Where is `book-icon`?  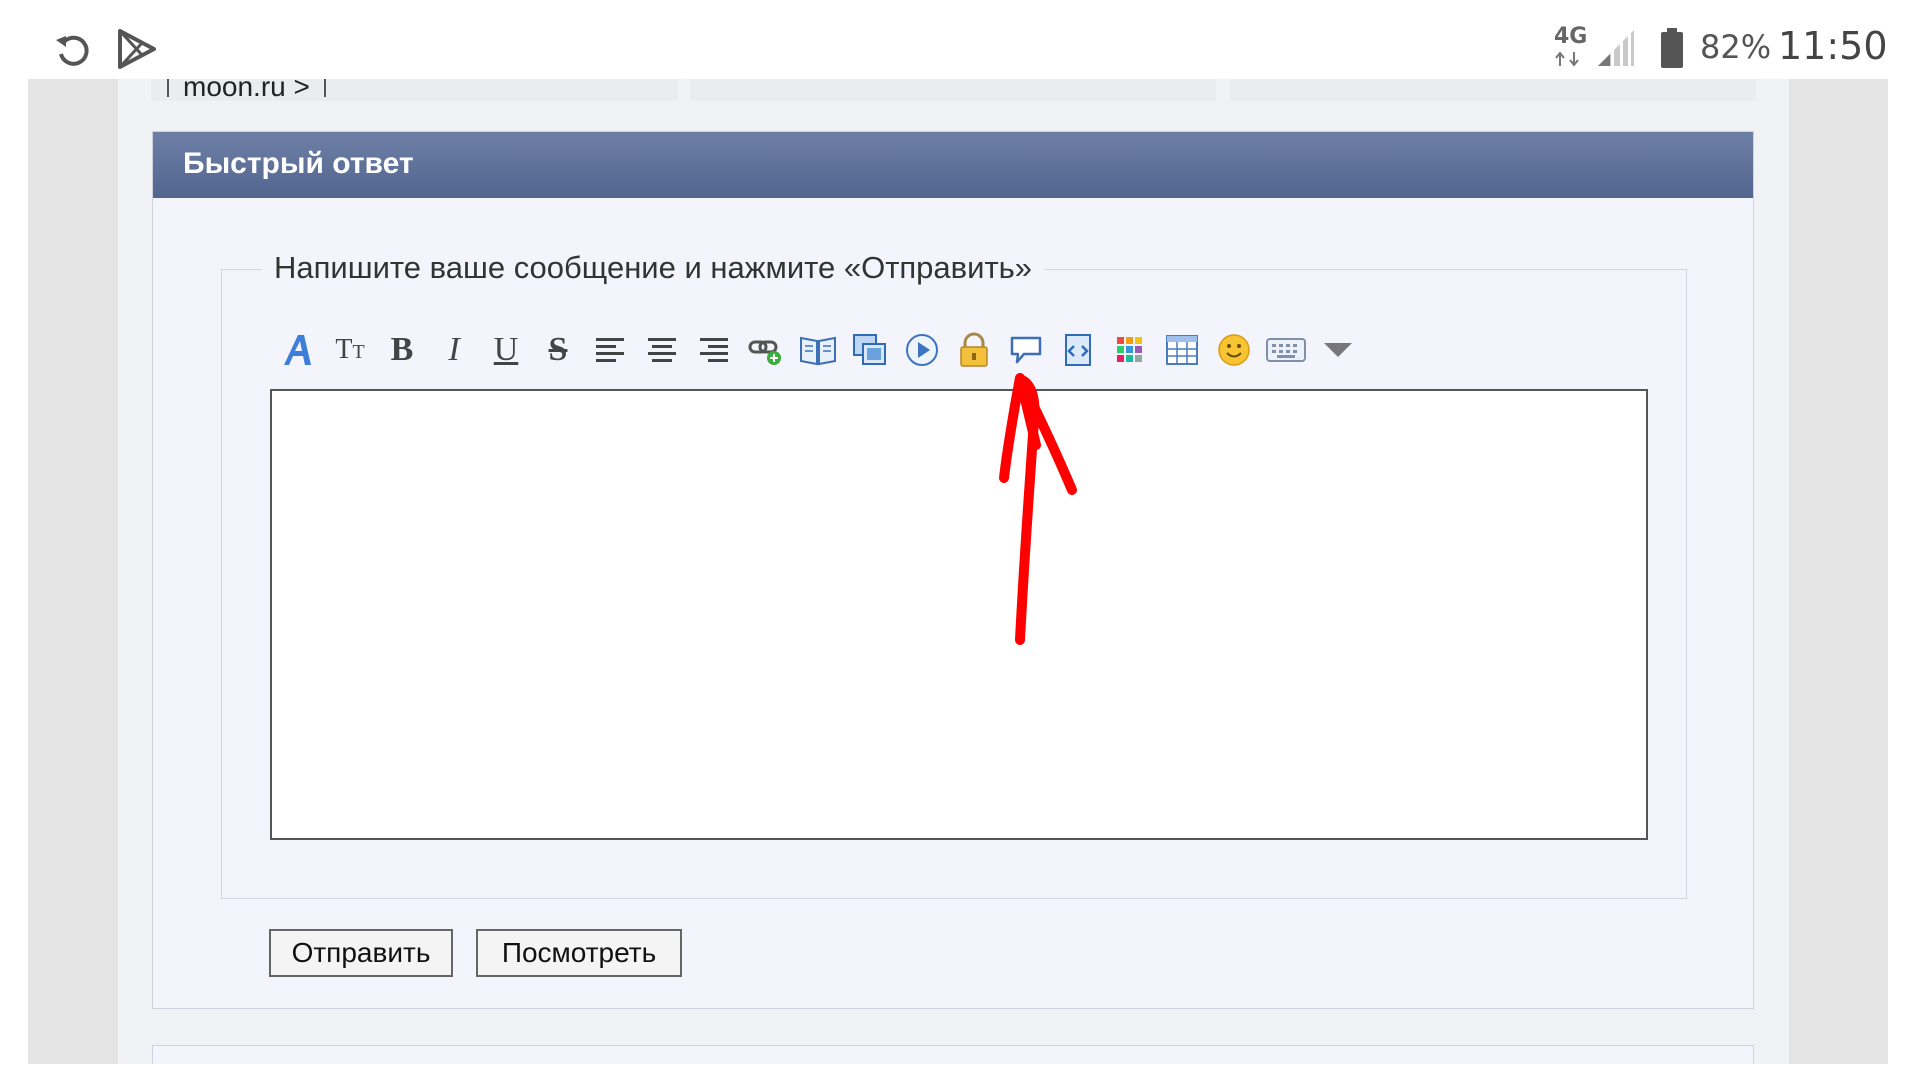 book-icon is located at coordinates (818, 350).